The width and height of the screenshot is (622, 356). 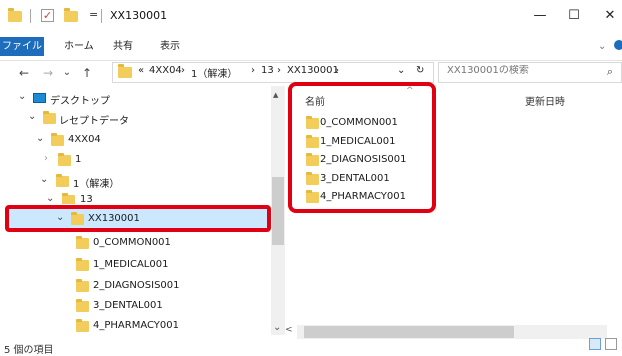 I want to click on forward-button: →, so click(x=48, y=73).